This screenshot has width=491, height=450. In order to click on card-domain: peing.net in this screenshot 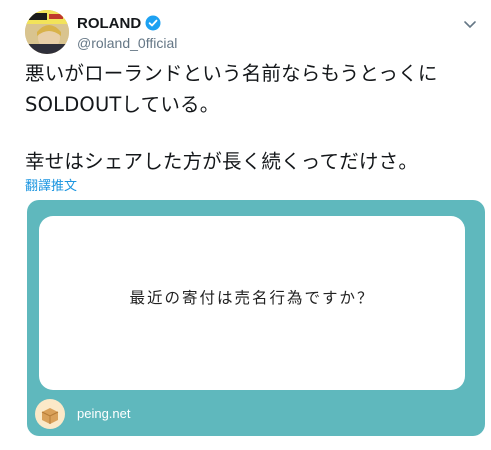, I will do `click(104, 413)`.